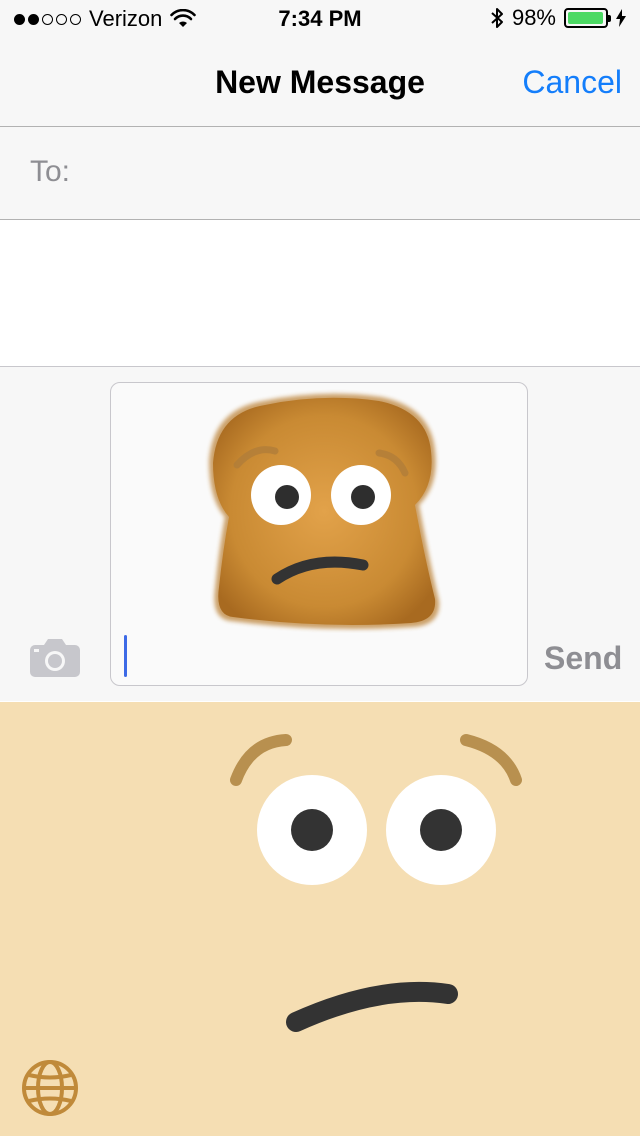 Image resolution: width=640 pixels, height=1136 pixels. What do you see at coordinates (320, 173) in the screenshot?
I see `recipient-field: To:` at bounding box center [320, 173].